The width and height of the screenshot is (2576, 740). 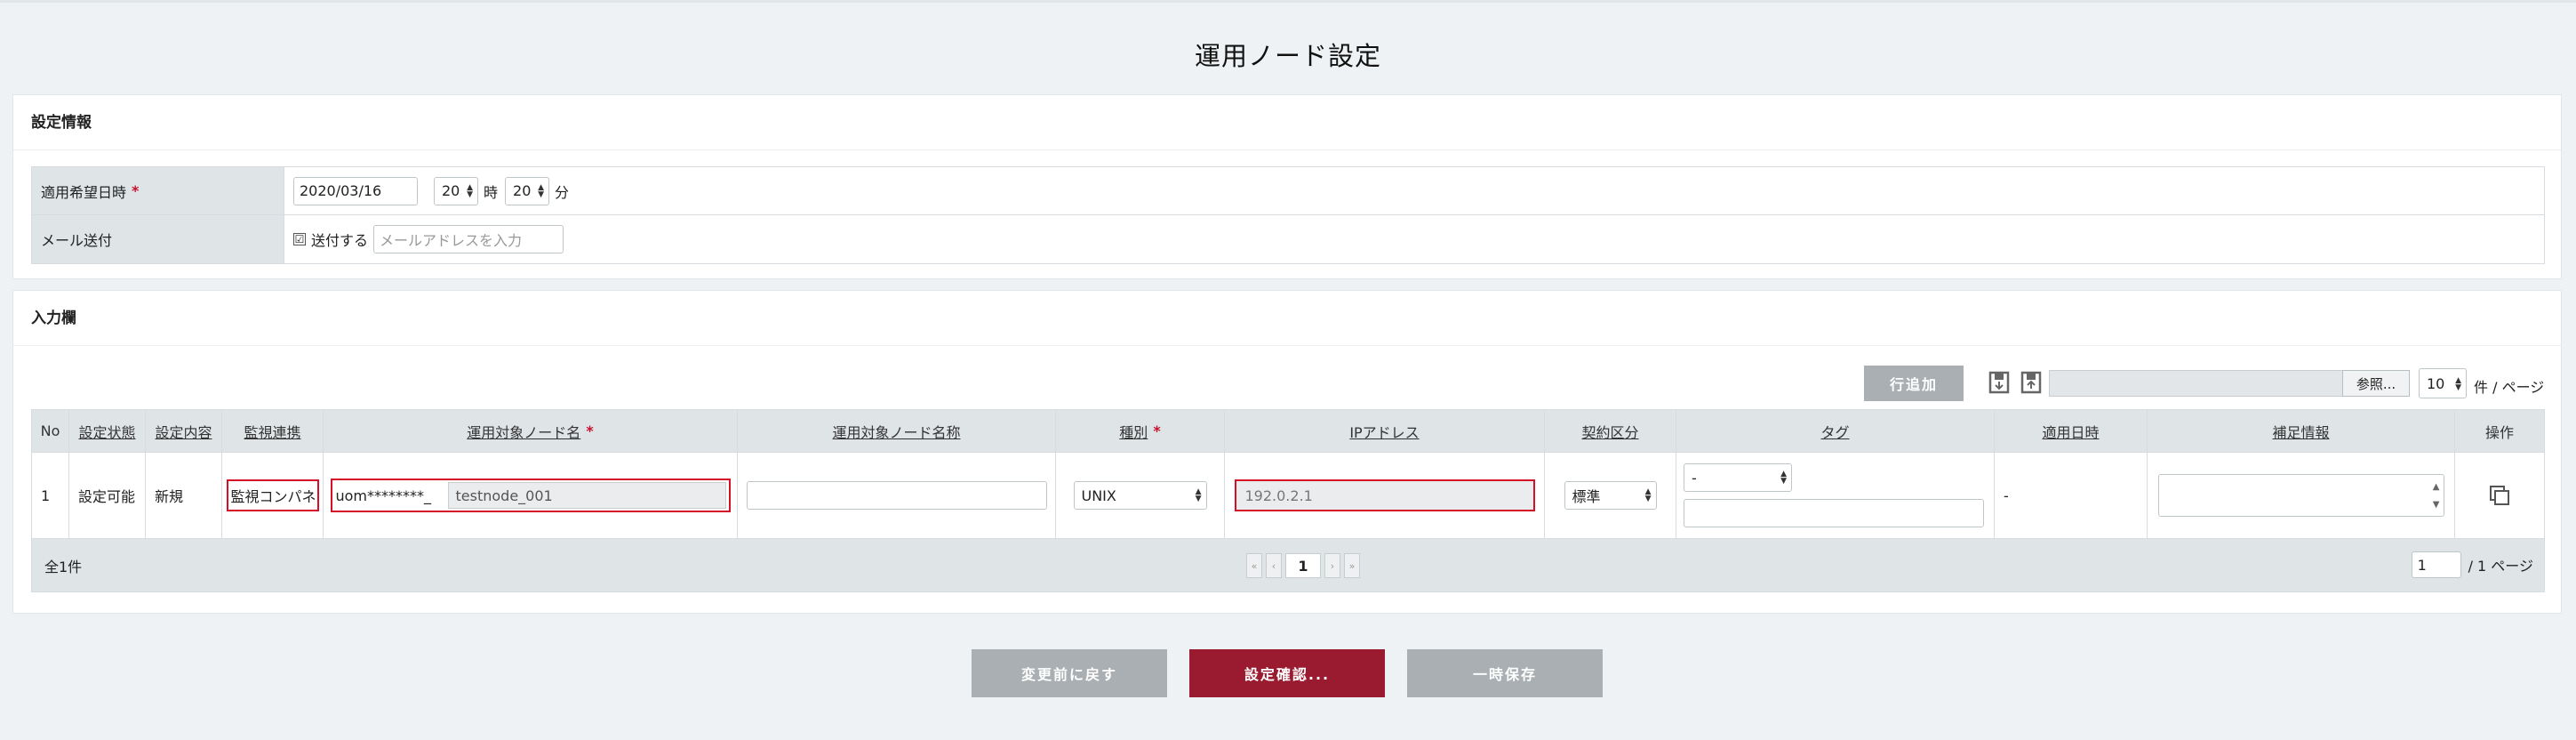 I want to click on page-jump: 1 / 1 ページ, so click(x=2472, y=564).